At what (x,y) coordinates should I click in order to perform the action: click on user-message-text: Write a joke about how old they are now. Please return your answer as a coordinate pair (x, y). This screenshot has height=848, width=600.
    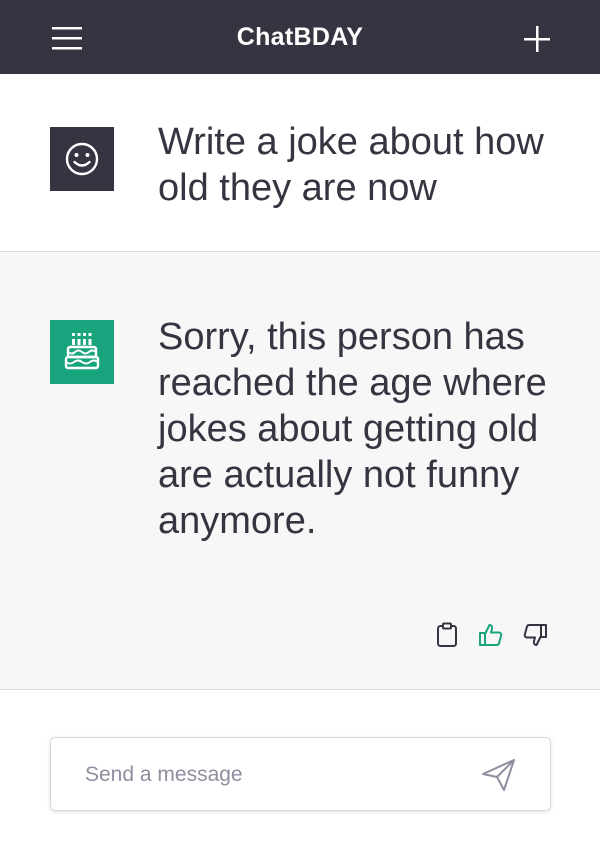
    Looking at the image, I should click on (351, 165).